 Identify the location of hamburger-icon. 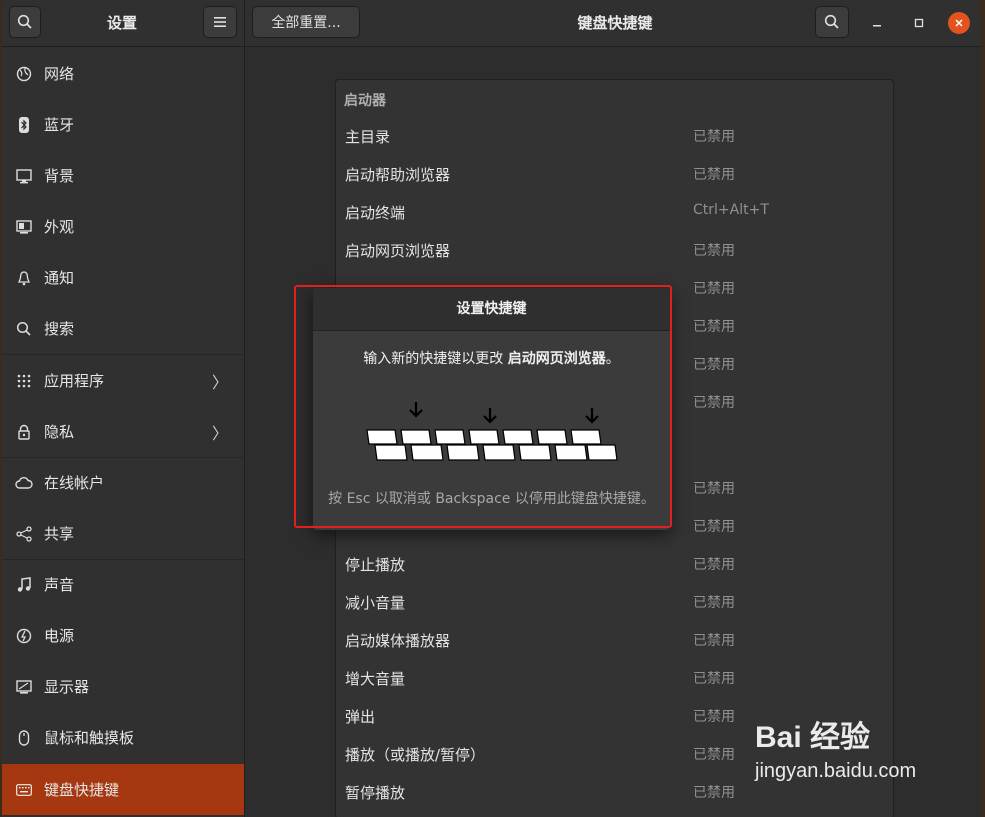
(220, 22).